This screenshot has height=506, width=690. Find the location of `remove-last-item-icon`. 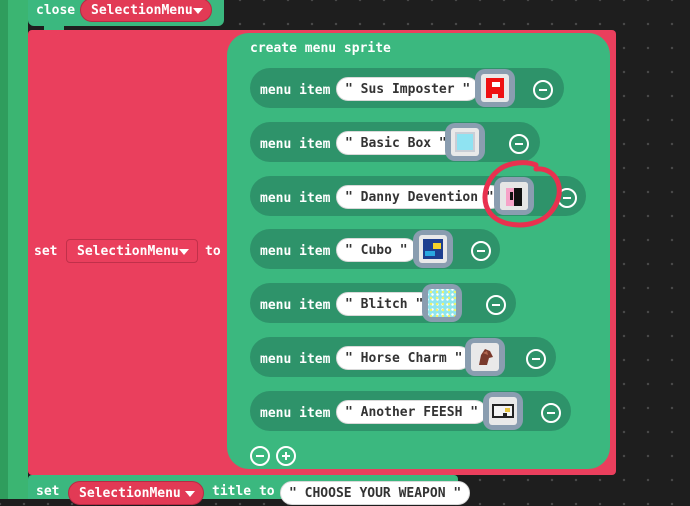

remove-last-item-icon is located at coordinates (260, 456).